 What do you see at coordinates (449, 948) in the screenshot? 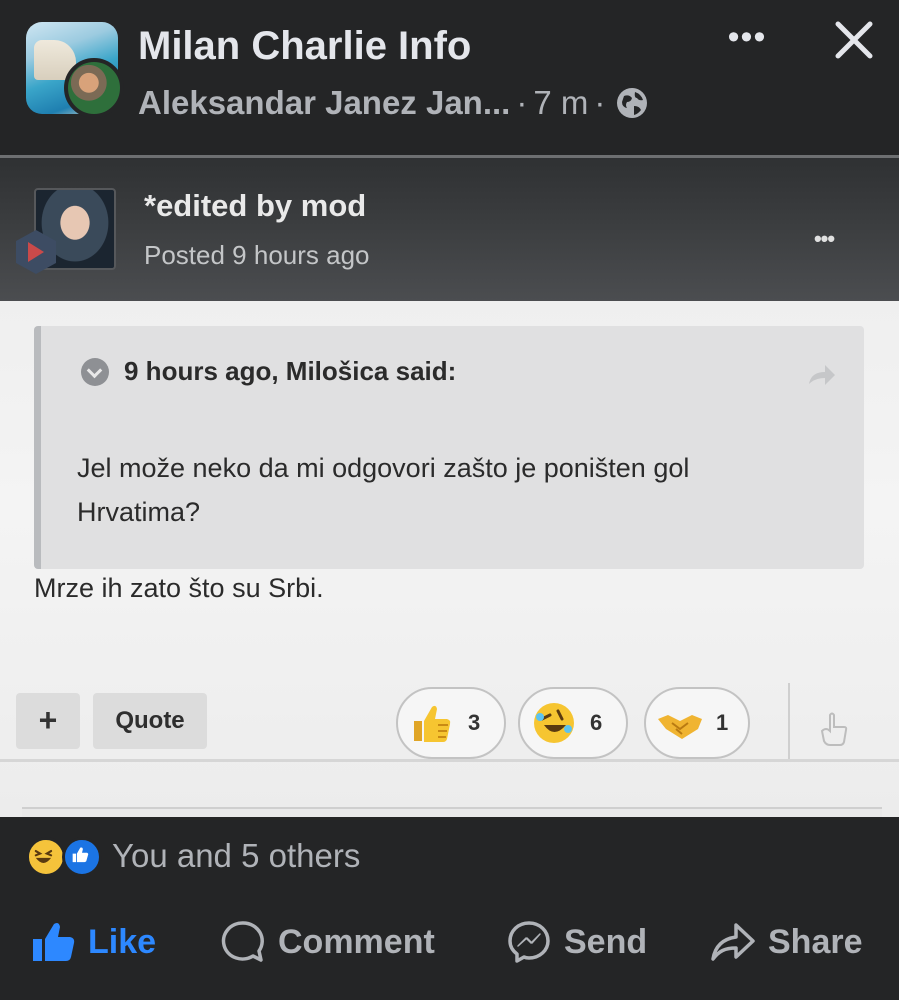
I see `action-bar: Like Comment Send Share` at bounding box center [449, 948].